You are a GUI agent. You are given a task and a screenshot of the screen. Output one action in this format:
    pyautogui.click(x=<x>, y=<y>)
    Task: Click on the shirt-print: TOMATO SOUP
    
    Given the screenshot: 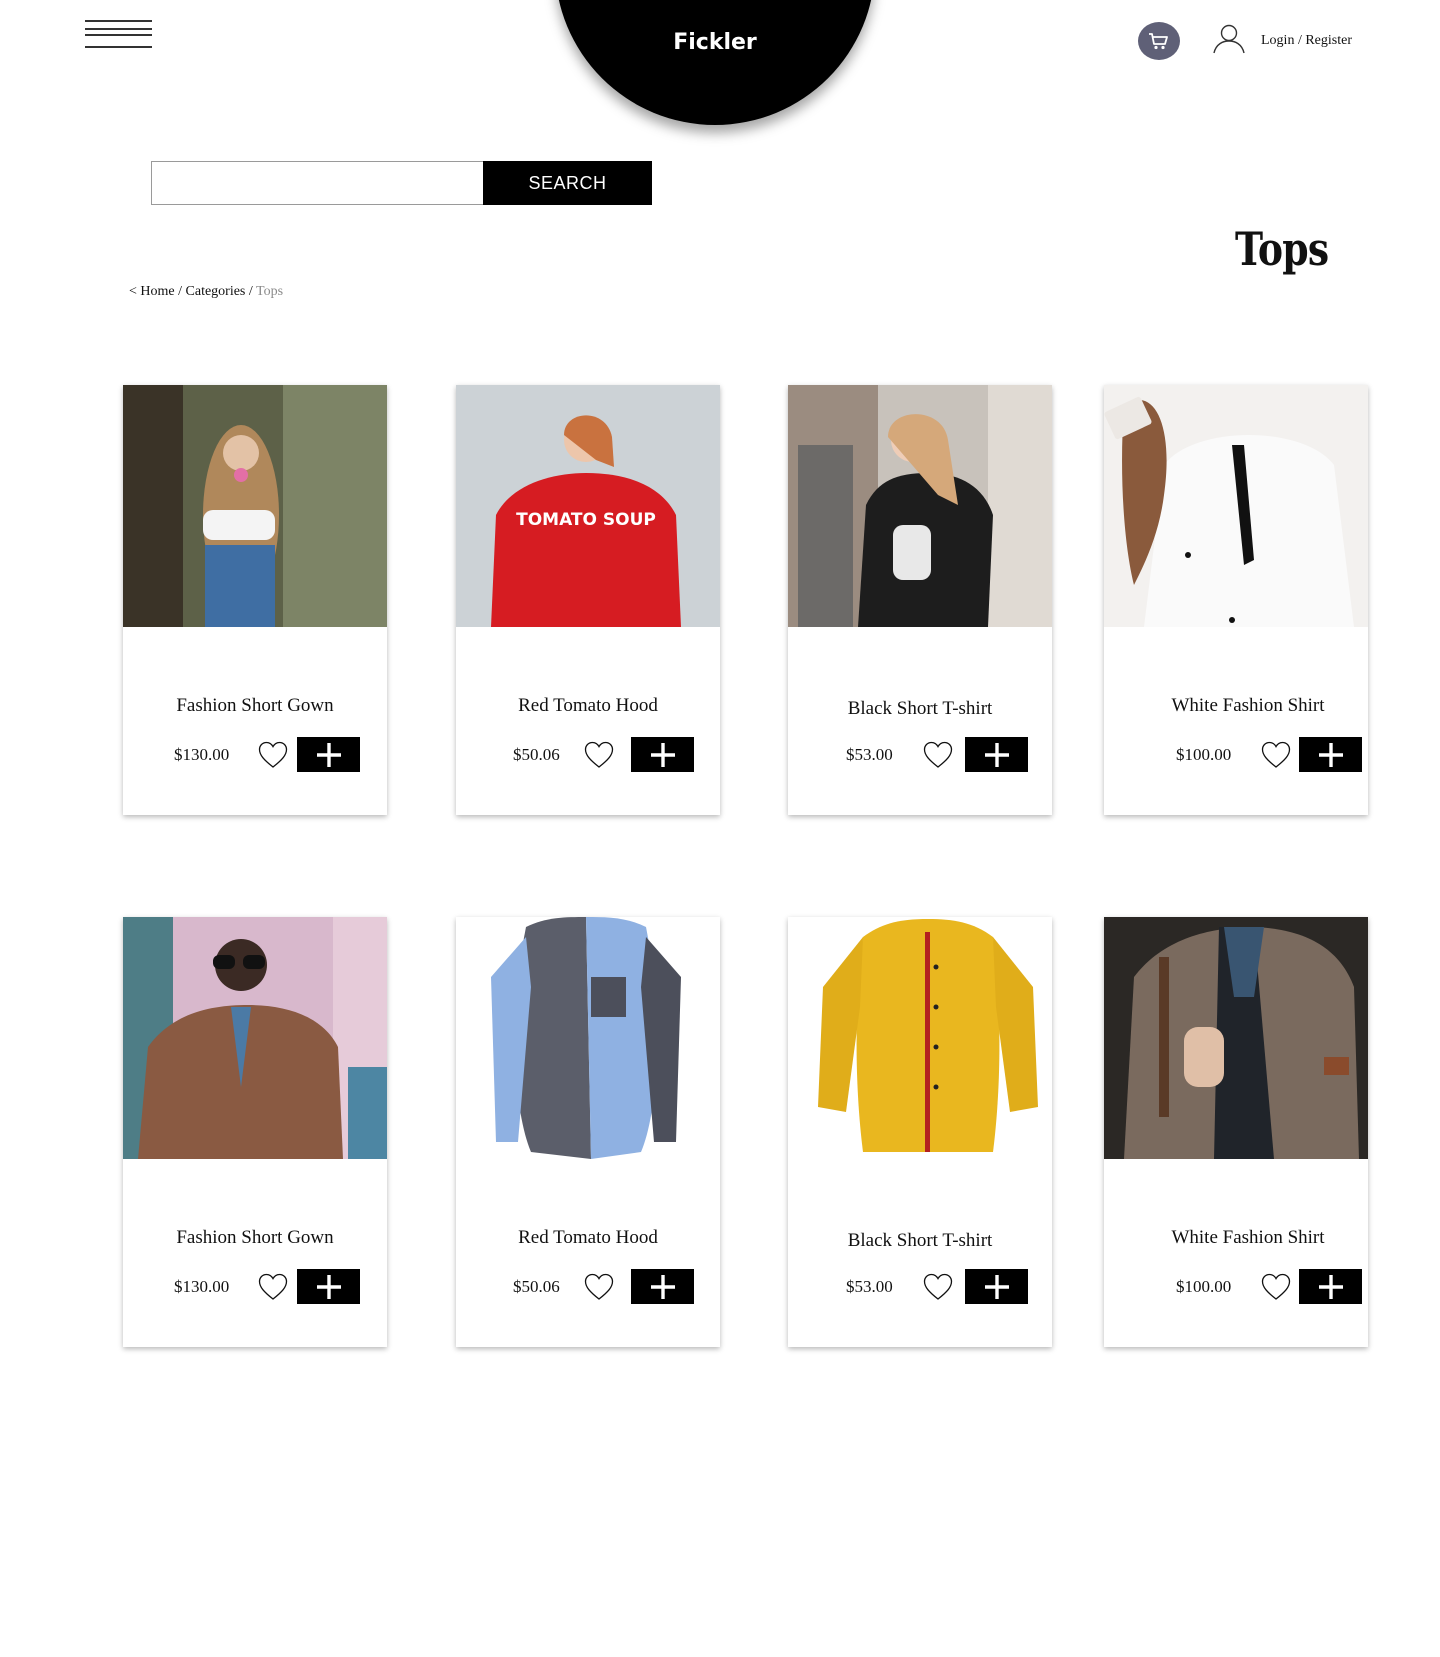 What is the action you would take?
    pyautogui.click(x=586, y=520)
    